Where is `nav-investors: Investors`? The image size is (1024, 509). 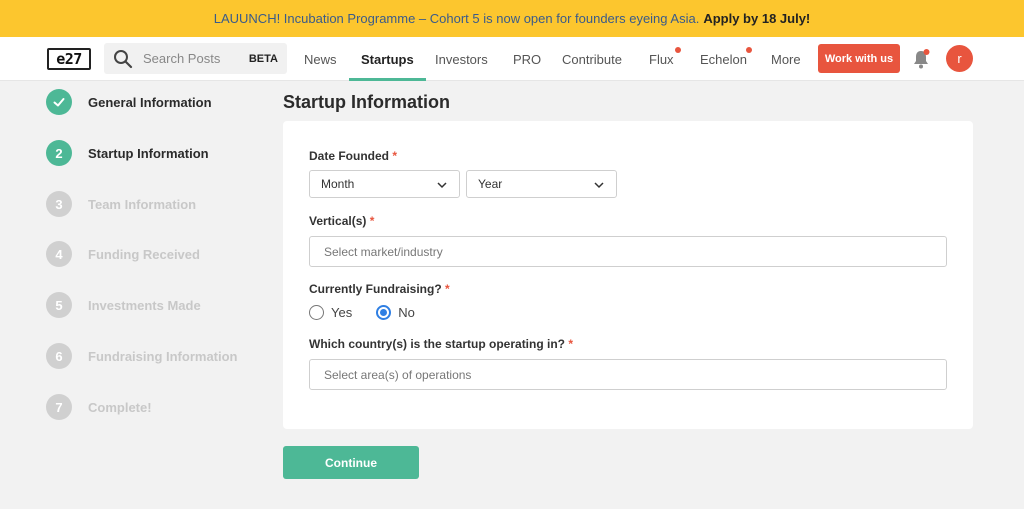
nav-investors: Investors is located at coordinates (461, 59).